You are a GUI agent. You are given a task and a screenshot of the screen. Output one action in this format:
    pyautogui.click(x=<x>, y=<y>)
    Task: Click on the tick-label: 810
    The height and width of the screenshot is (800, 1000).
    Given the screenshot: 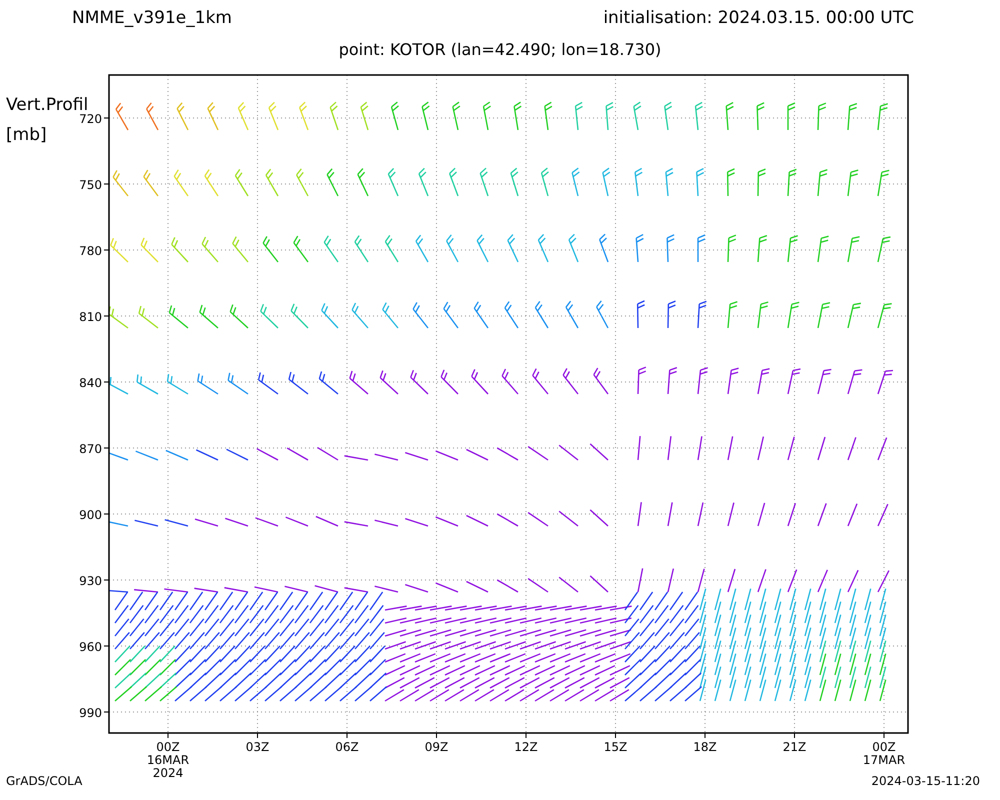 What is the action you would take?
    pyautogui.click(x=90, y=317)
    